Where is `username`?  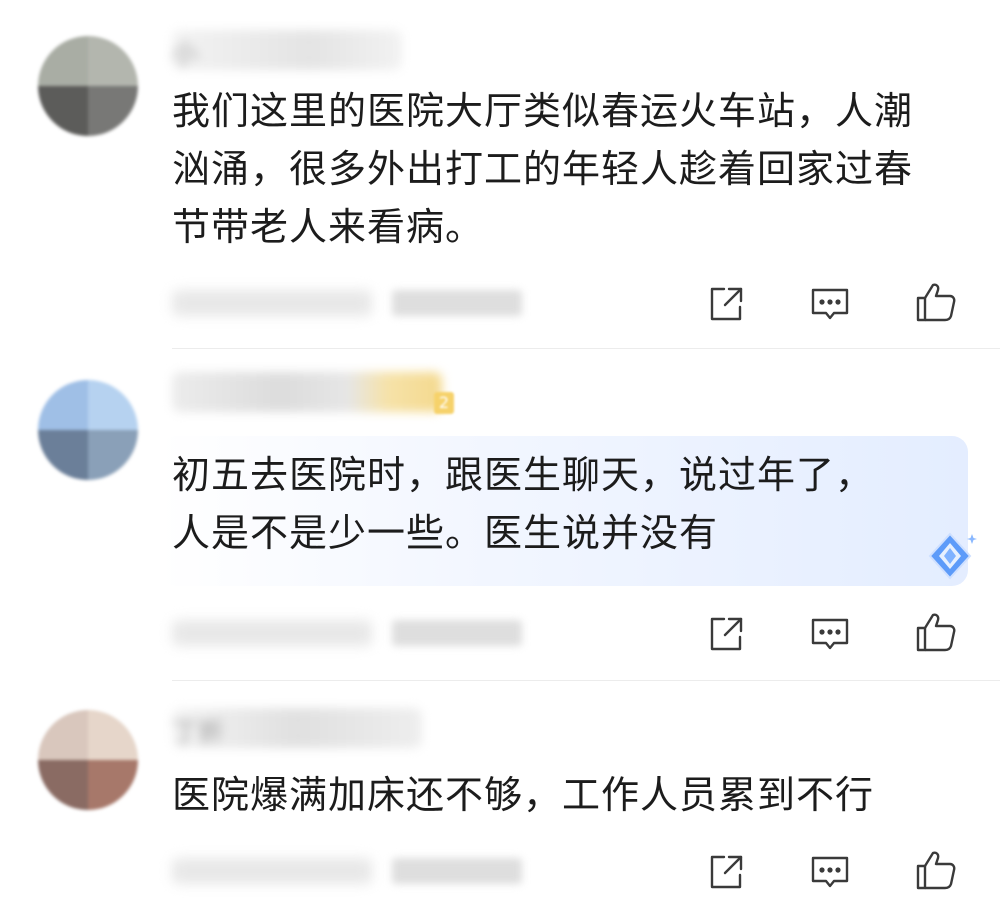 username is located at coordinates (307, 392).